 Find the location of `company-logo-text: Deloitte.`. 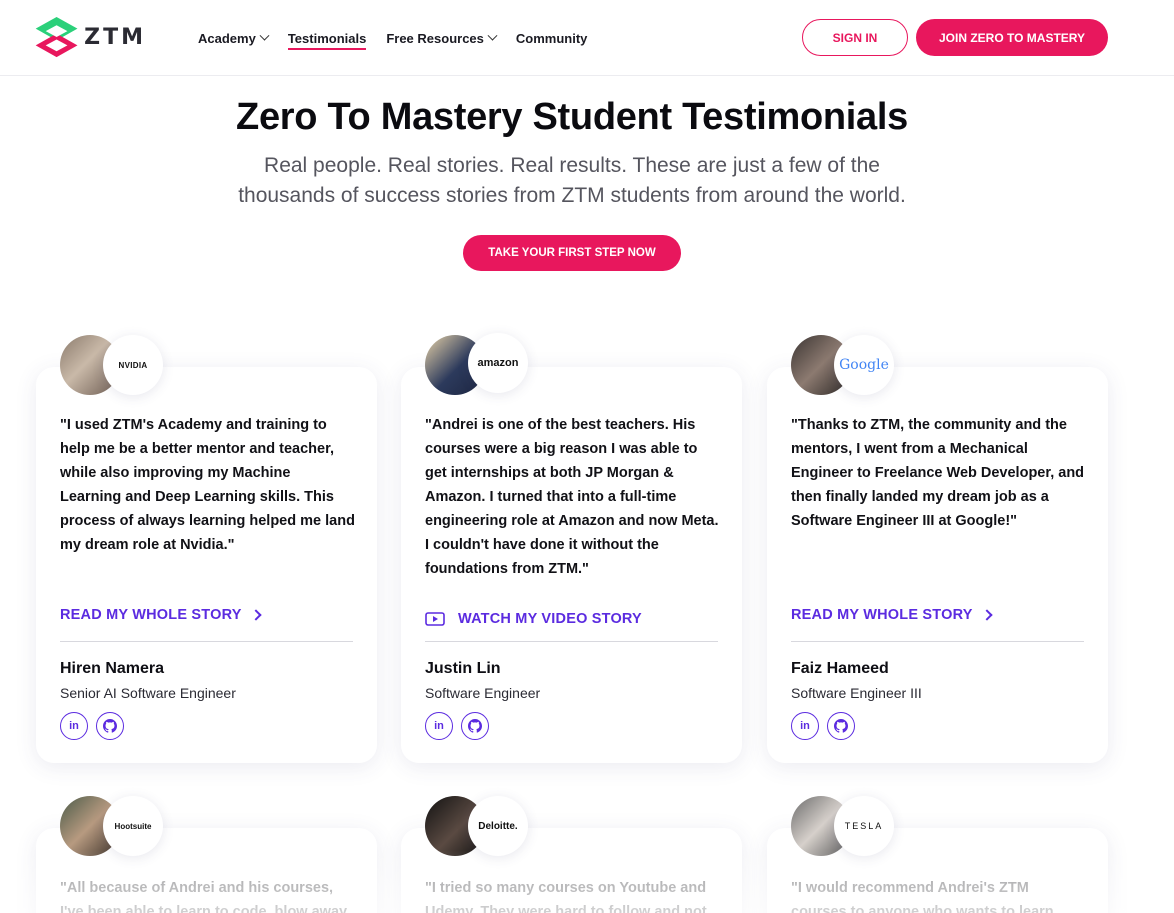

company-logo-text: Deloitte. is located at coordinates (498, 826).